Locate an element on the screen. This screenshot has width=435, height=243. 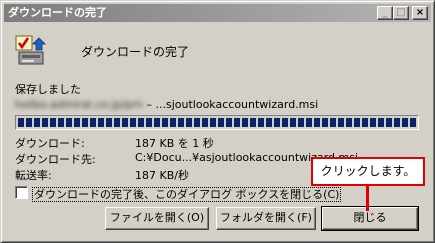
title-bar: ダウンロードの完了 _ □ × is located at coordinates (217, 13).